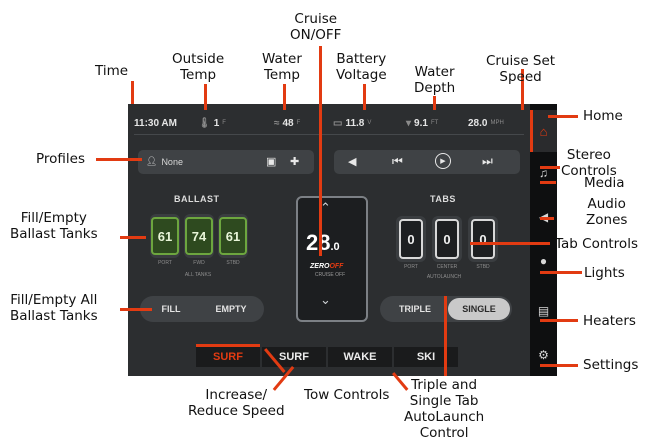  Describe the element at coordinates (347, 395) in the screenshot. I see `annotation-tow: Tow Controls` at that location.